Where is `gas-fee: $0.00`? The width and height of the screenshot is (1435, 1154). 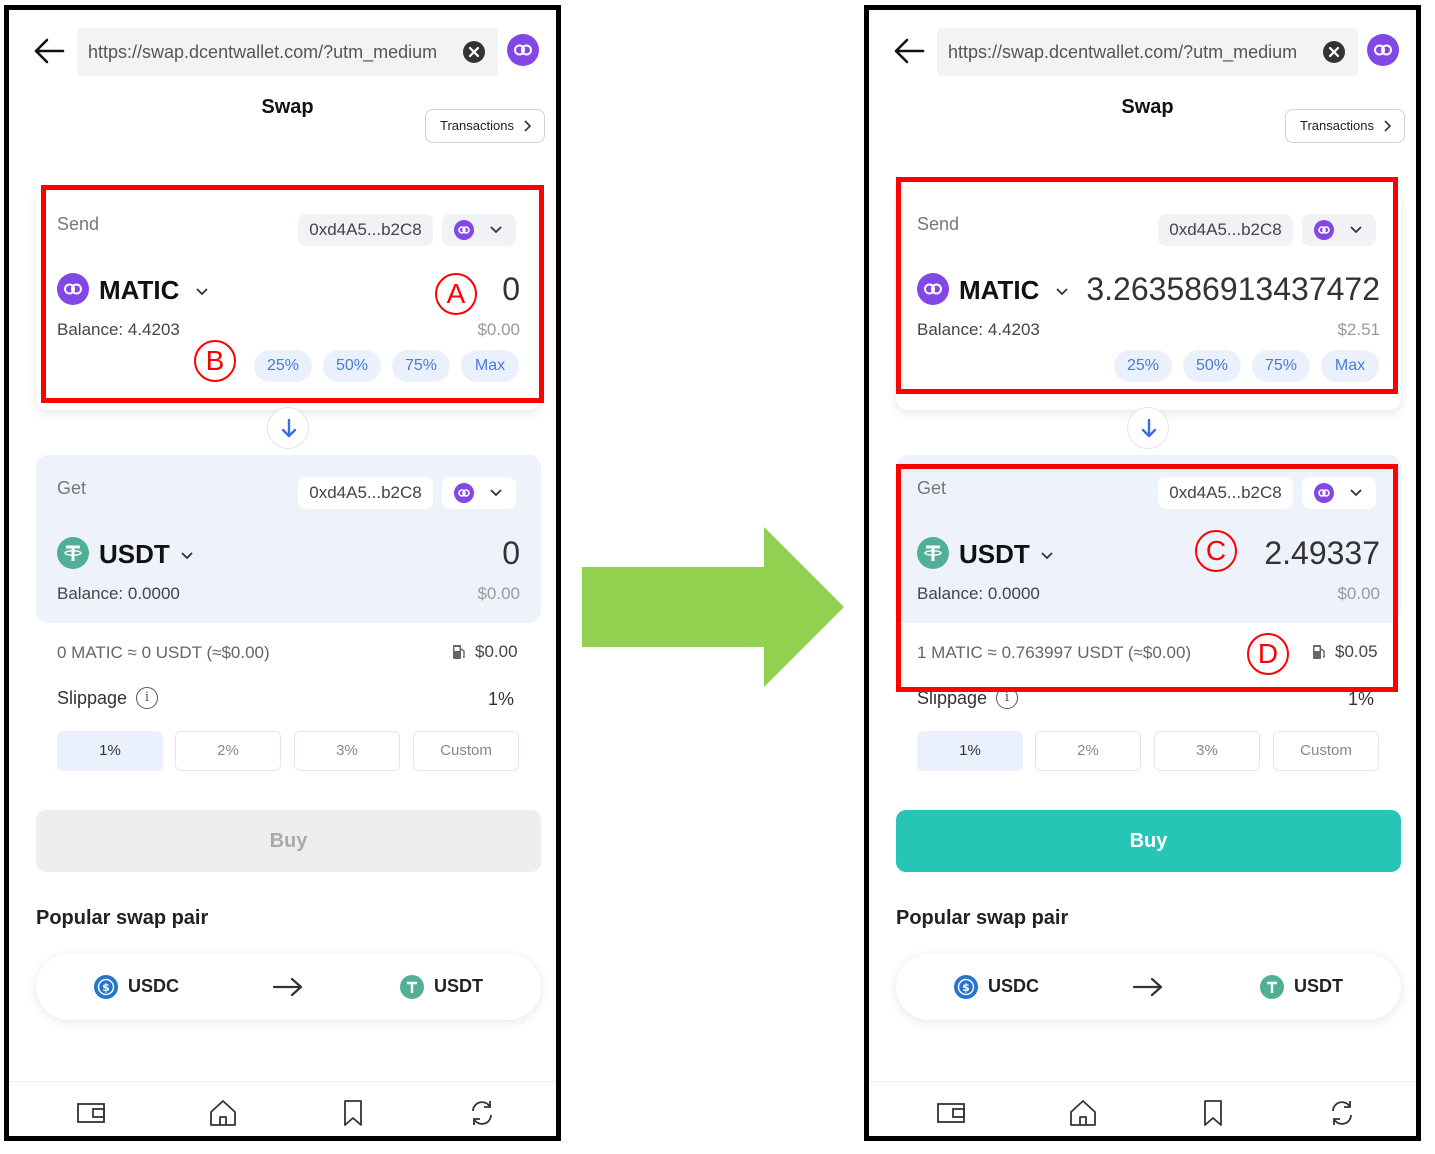
gas-fee: $0.00 is located at coordinates (496, 651).